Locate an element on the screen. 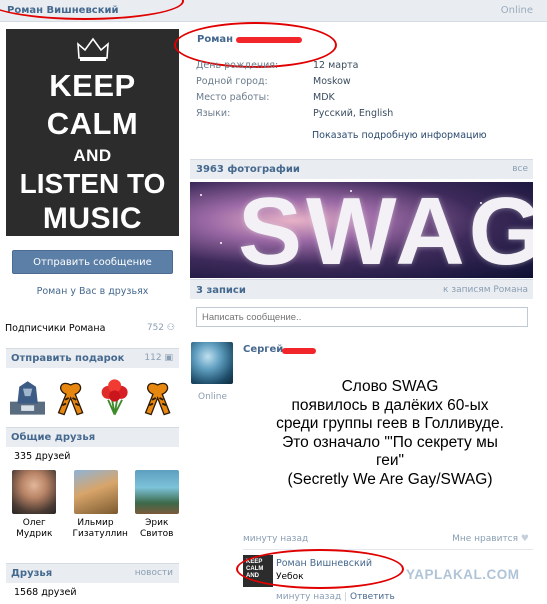 This screenshot has width=547, height=604. info-value: 12 марта is located at coordinates (335, 65).